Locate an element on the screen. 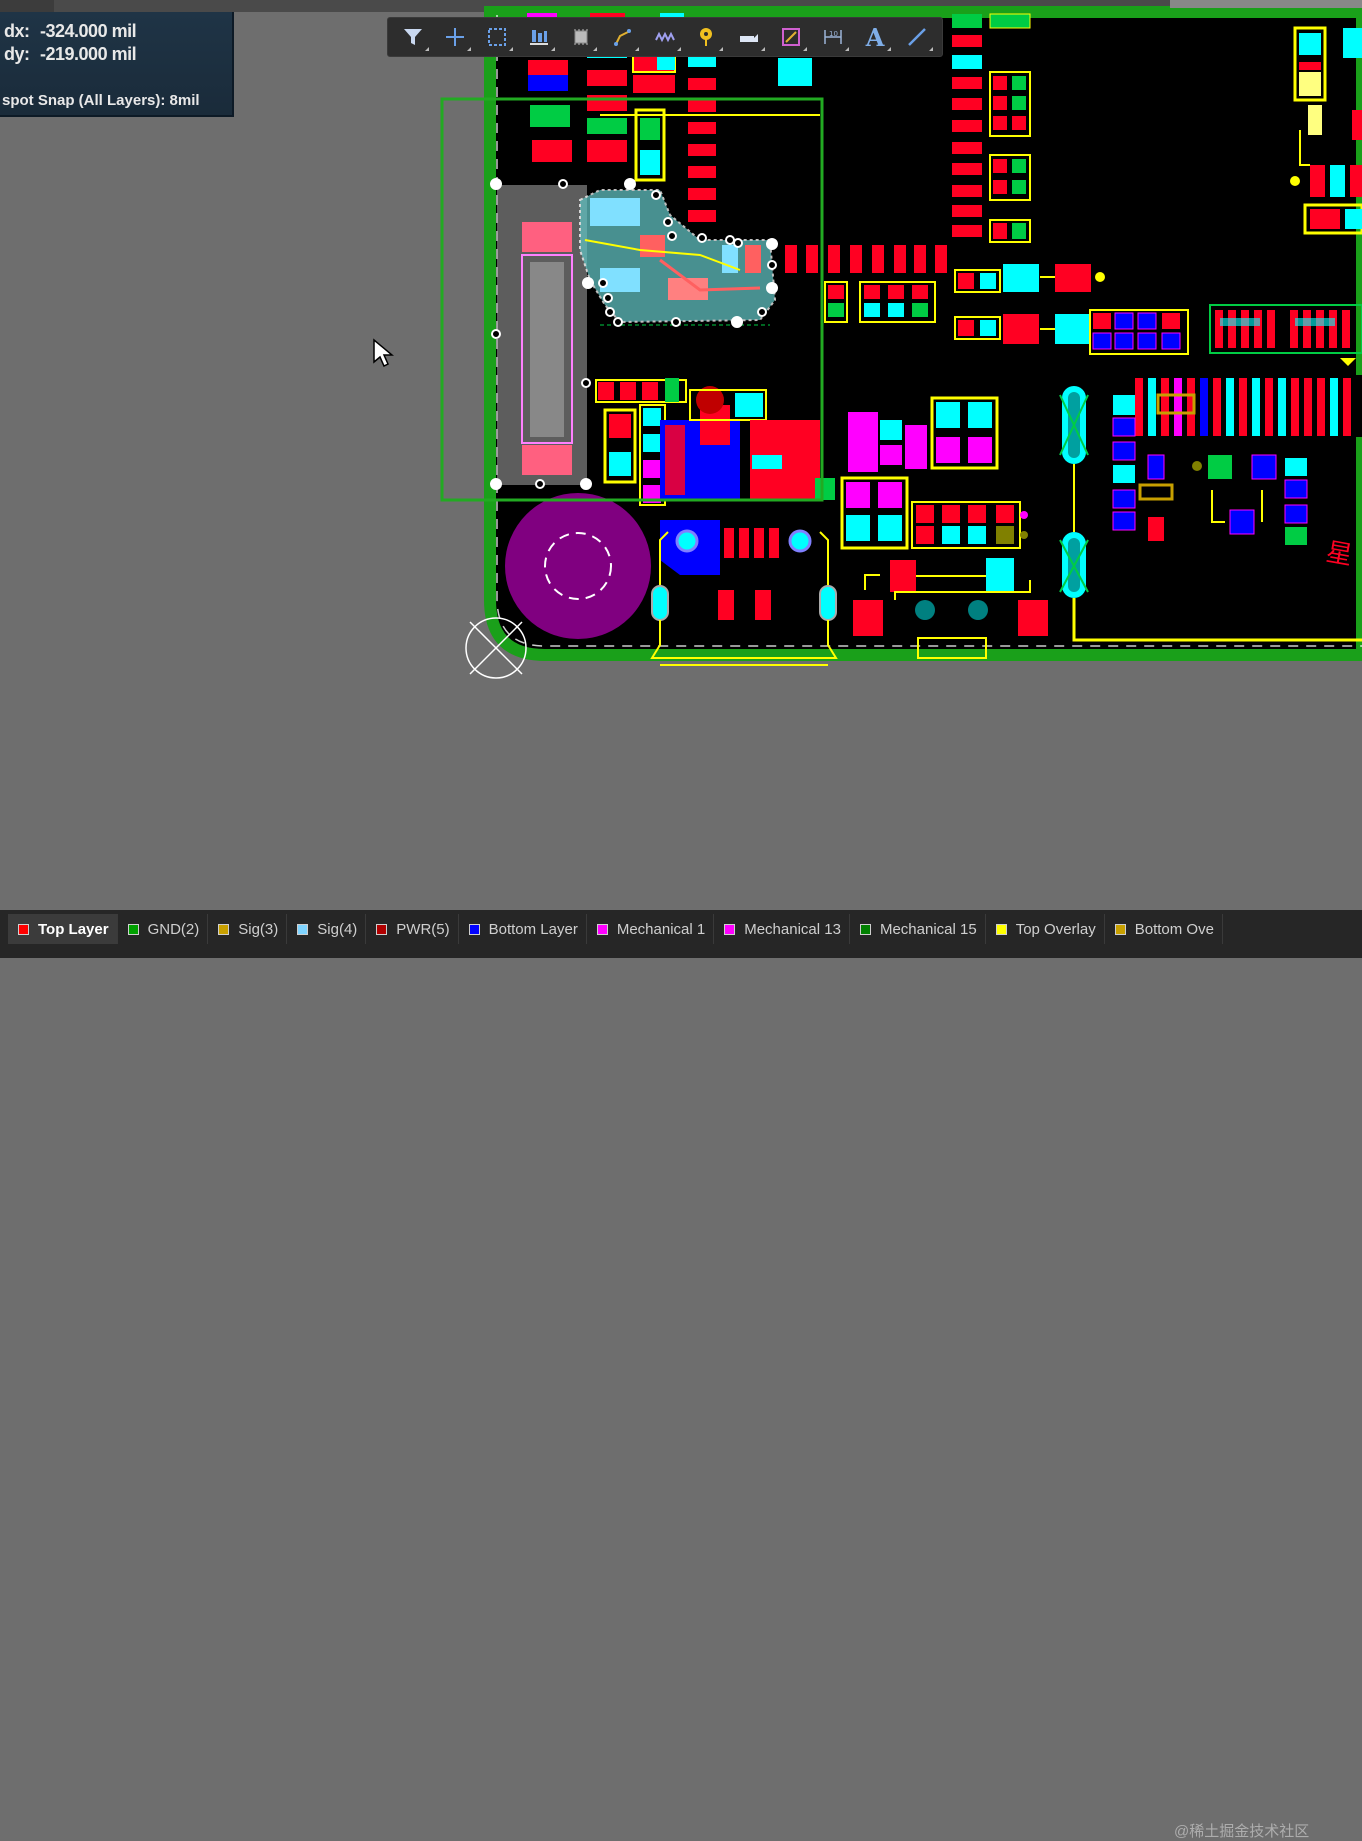  dy-label: dy: is located at coordinates (17, 54).